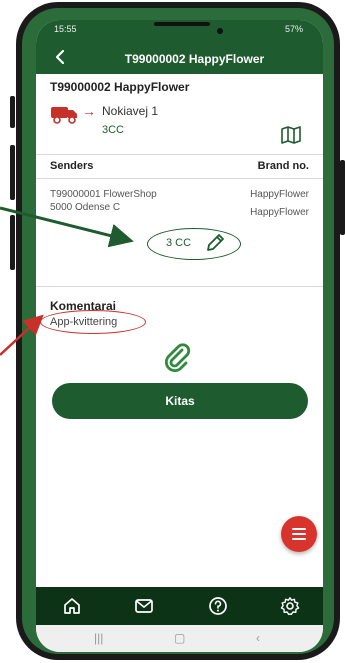  What do you see at coordinates (220, 31) in the screenshot?
I see `front-camera` at bounding box center [220, 31].